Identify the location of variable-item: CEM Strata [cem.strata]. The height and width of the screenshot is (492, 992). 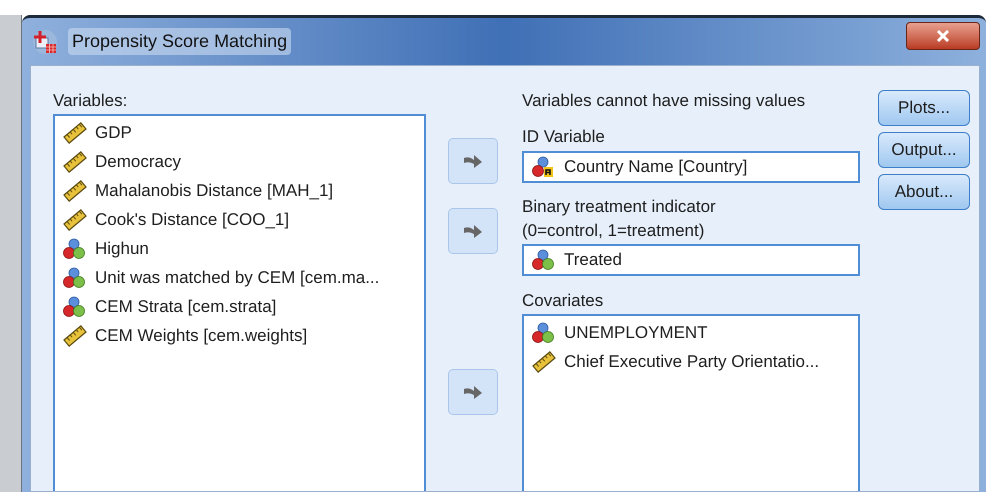
(185, 307).